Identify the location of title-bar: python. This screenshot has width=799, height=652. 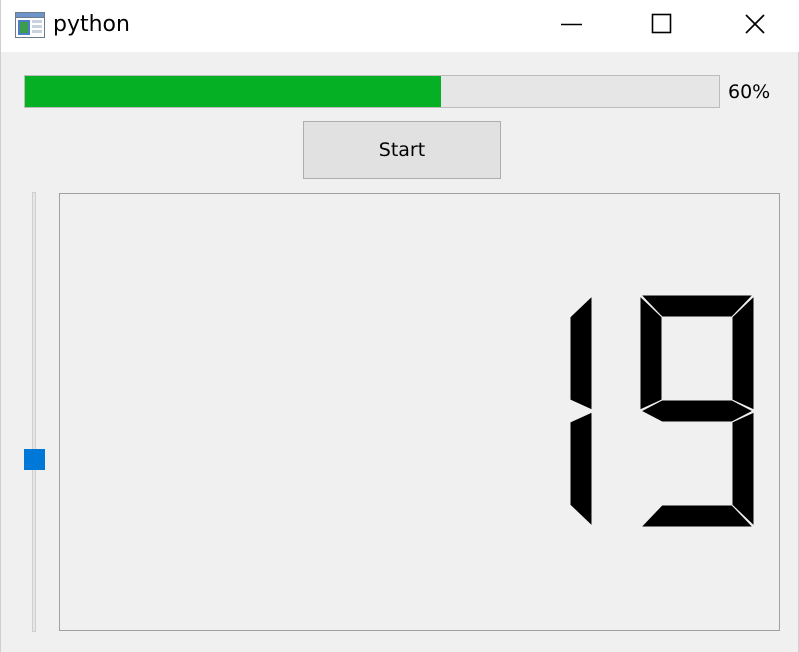
(400, 26).